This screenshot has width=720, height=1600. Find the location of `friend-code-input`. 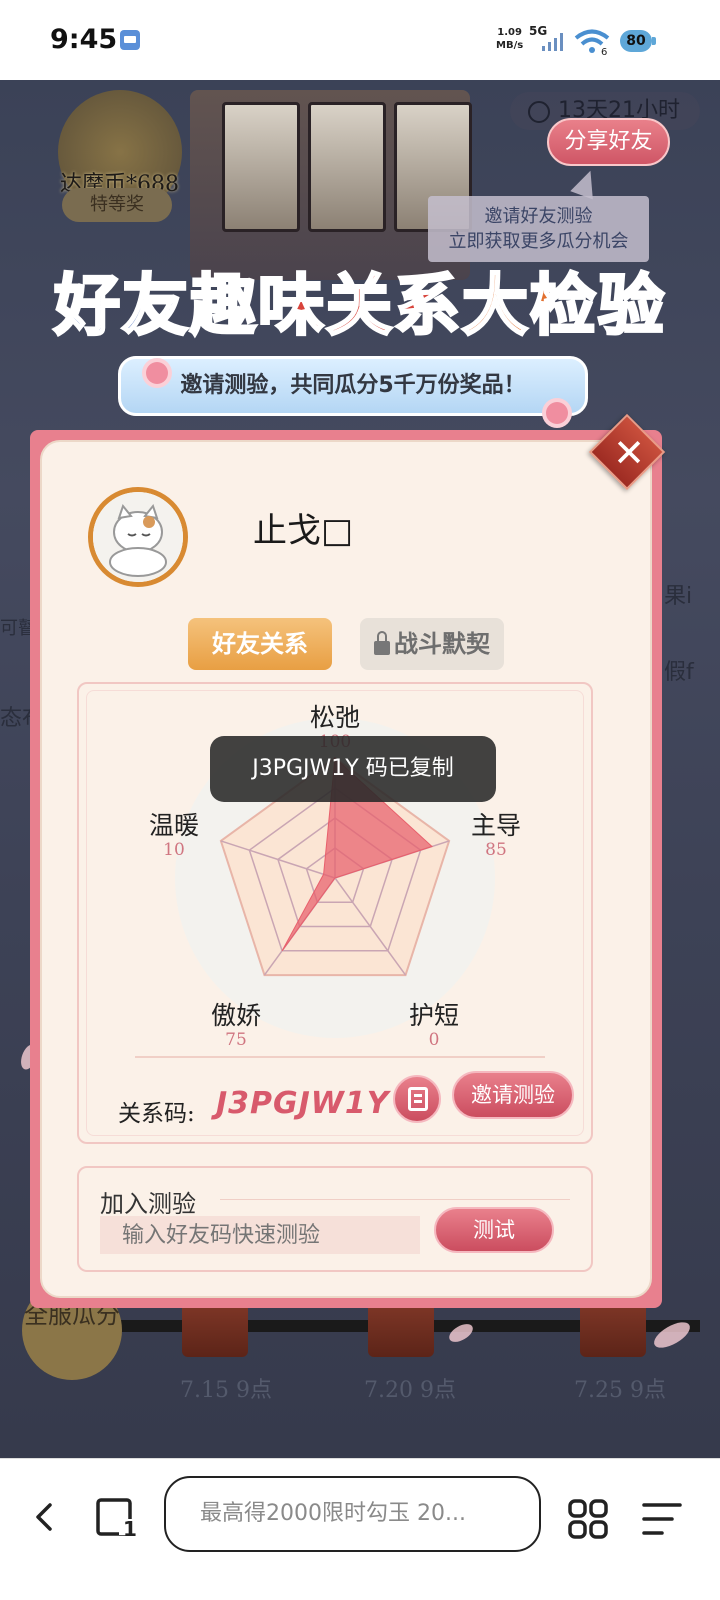

friend-code-input is located at coordinates (260, 1235).